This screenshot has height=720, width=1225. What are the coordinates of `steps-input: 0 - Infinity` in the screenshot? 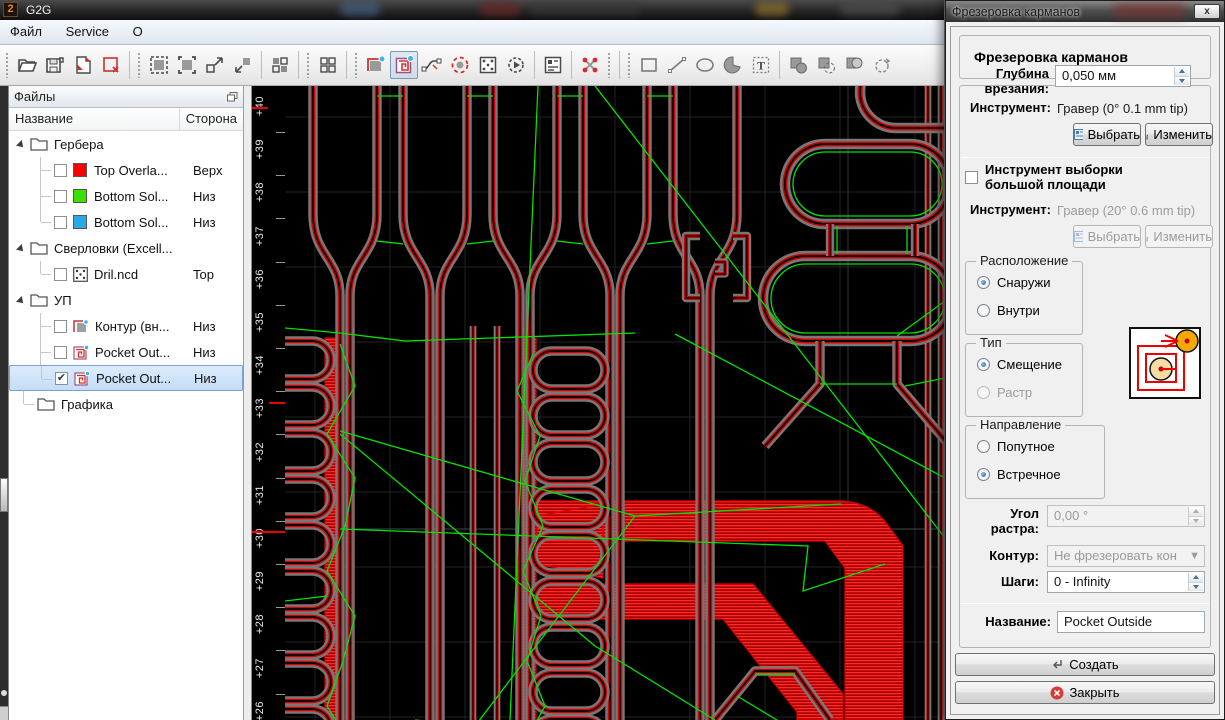 It's located at (1126, 582).